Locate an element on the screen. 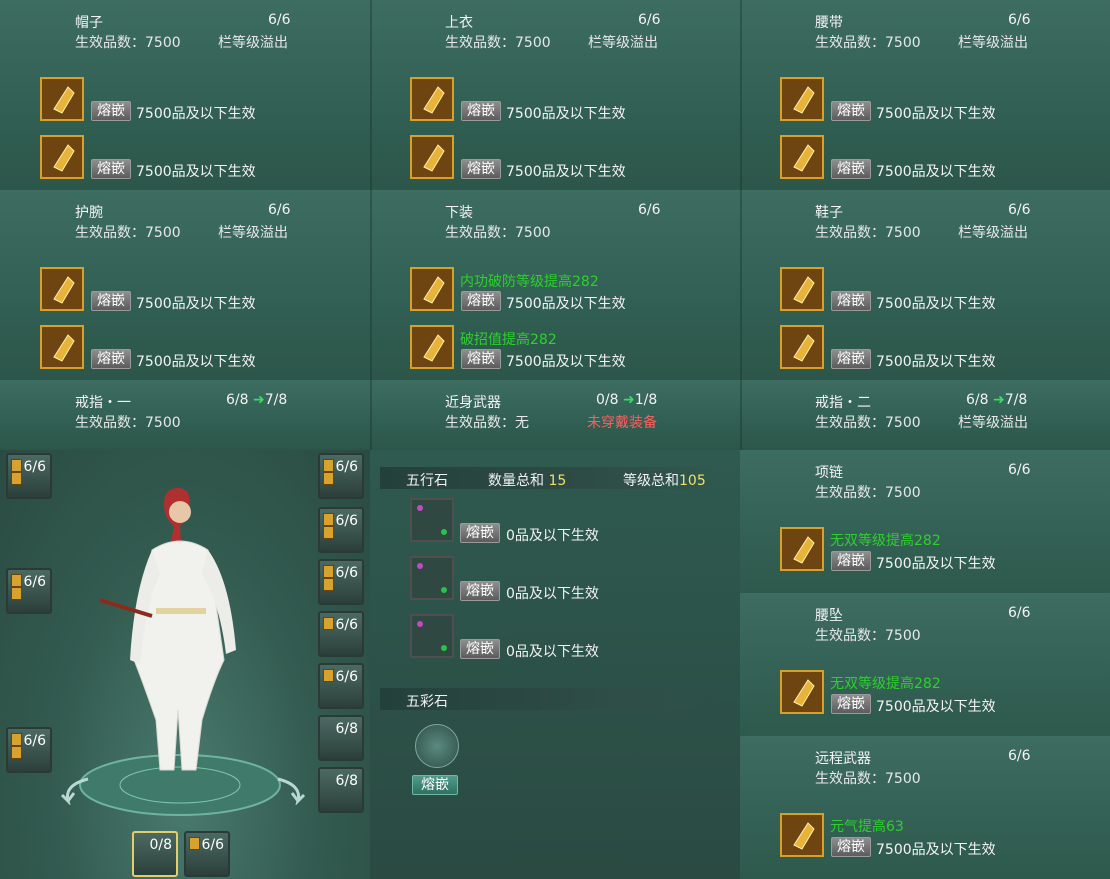  equip-slot-tag-selected: 0/8 is located at coordinates (155, 854).